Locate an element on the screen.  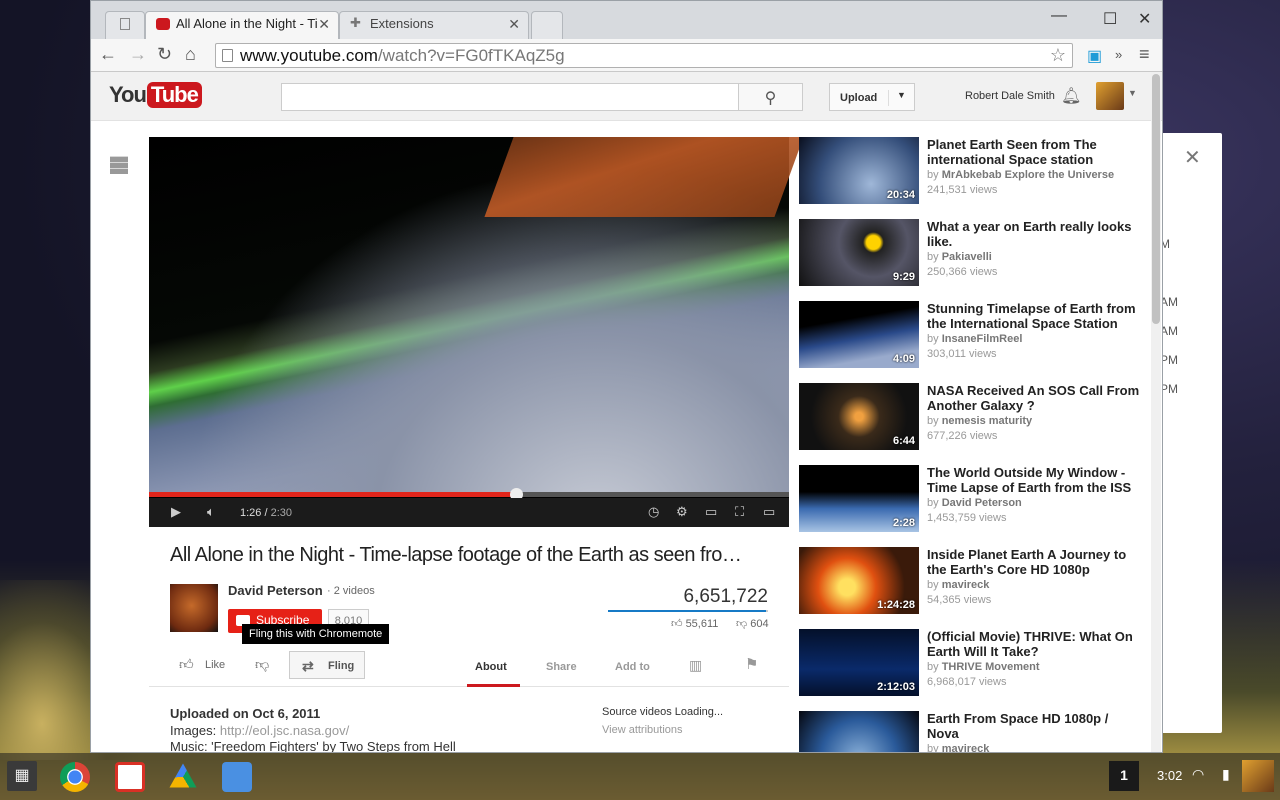
overflow-chevron-icon: » is located at coordinates (1118, 54).